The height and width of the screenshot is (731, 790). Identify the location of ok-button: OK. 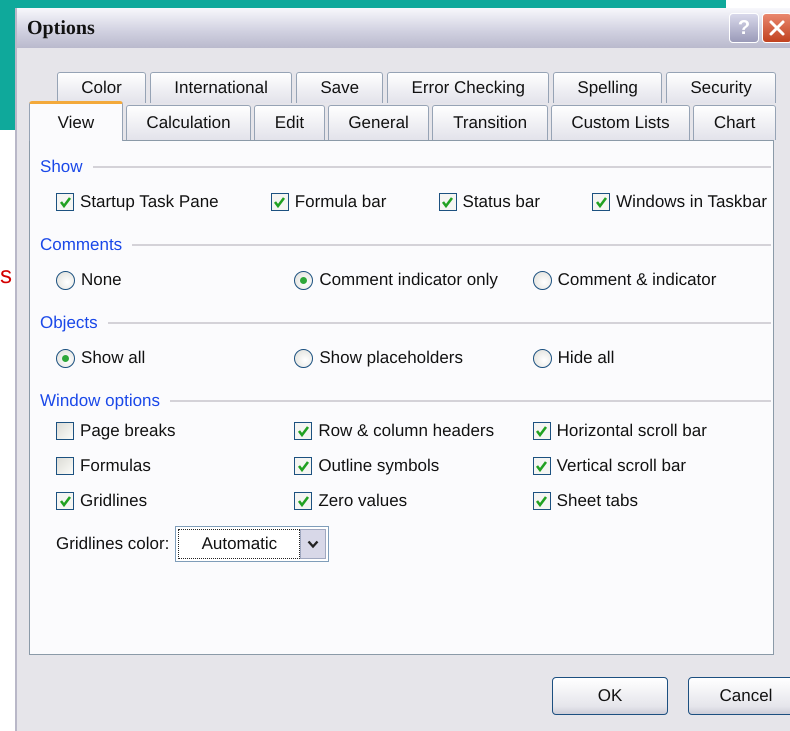
(610, 696).